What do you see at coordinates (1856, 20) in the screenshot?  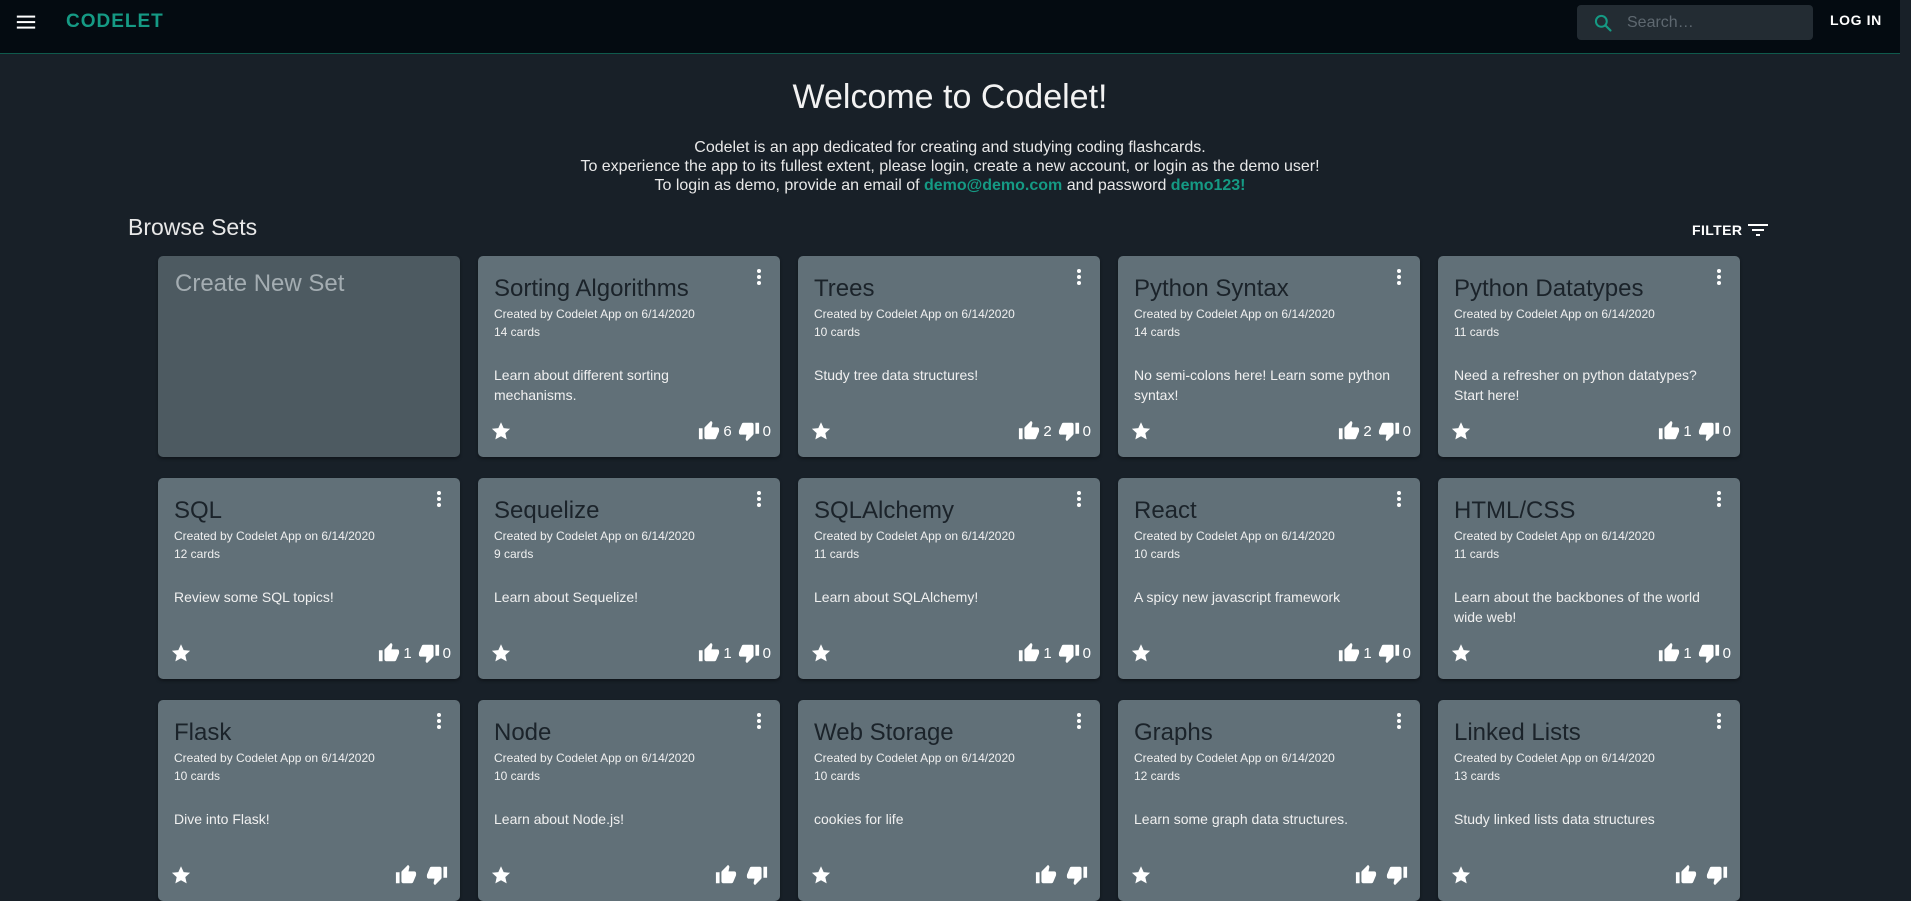 I see `login-button: LOG IN` at bounding box center [1856, 20].